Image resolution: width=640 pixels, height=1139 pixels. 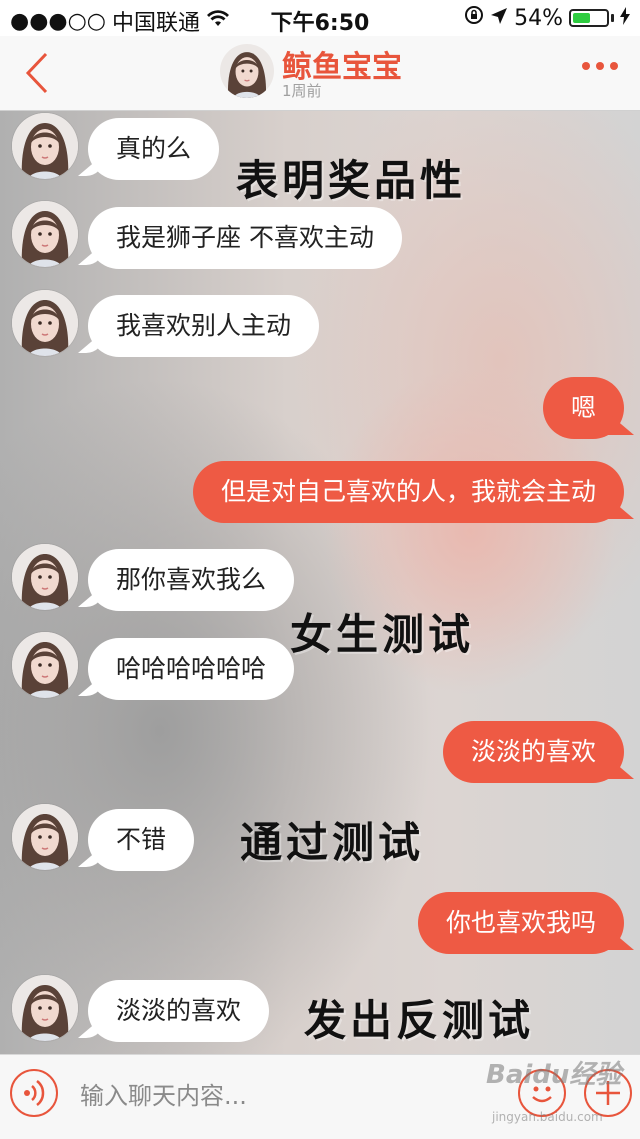 What do you see at coordinates (419, 1020) in the screenshot?
I see `overlay-caption: 发出反测试` at bounding box center [419, 1020].